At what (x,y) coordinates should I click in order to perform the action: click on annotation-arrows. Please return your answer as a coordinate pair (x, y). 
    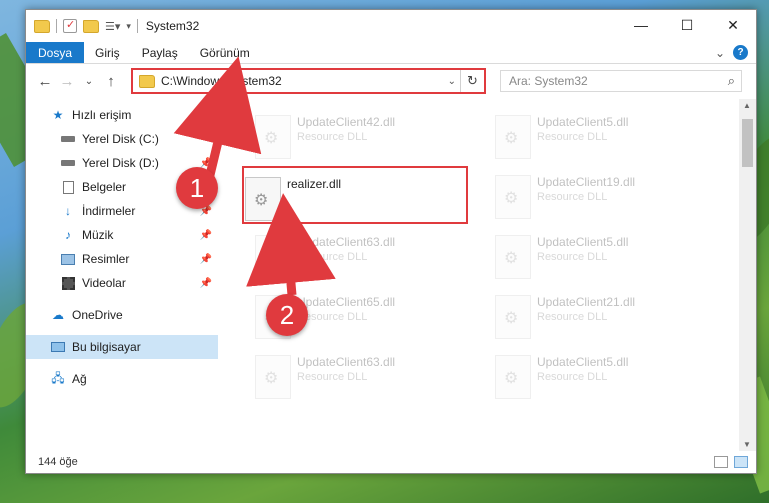
    Looking at the image, I should click on (254, 176).